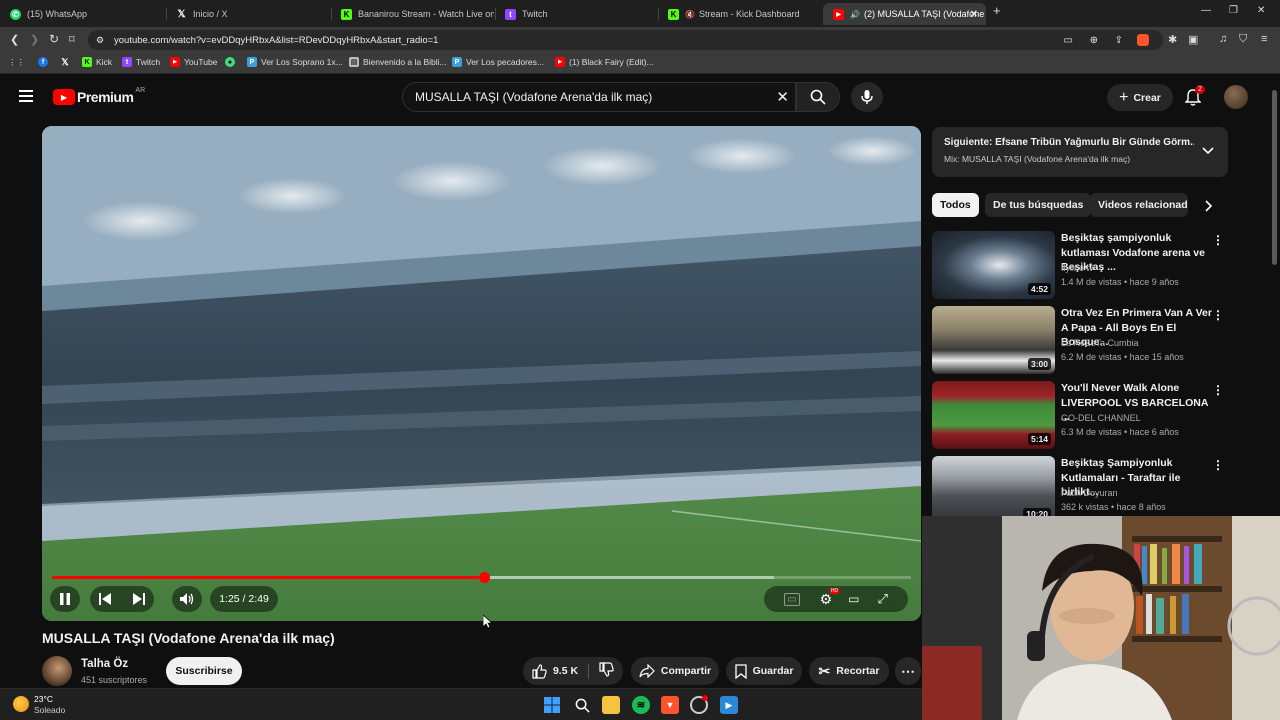 The image size is (1280, 720). What do you see at coordinates (45, 62) in the screenshot?
I see `bookmark-facebook: f` at bounding box center [45, 62].